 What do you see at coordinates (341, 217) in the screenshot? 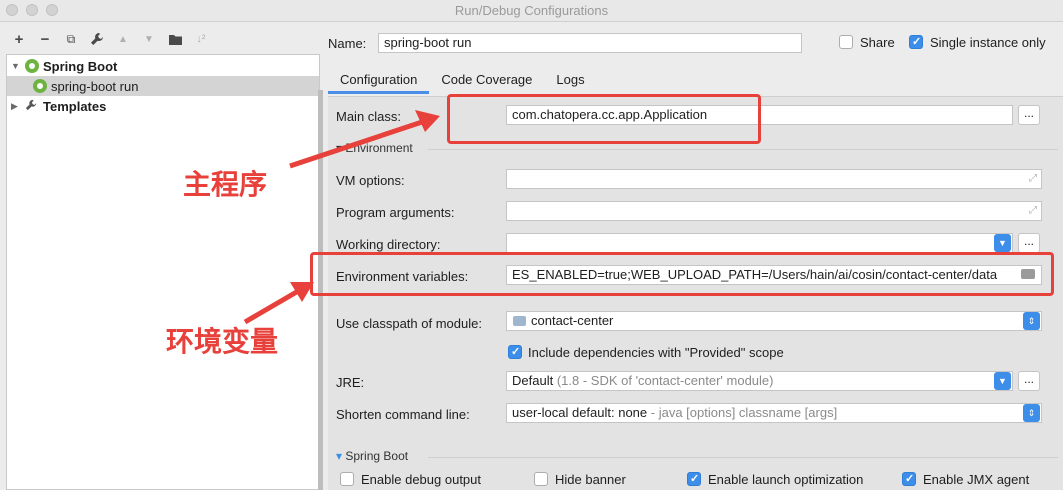
I see `annotation-arrows` at bounding box center [341, 217].